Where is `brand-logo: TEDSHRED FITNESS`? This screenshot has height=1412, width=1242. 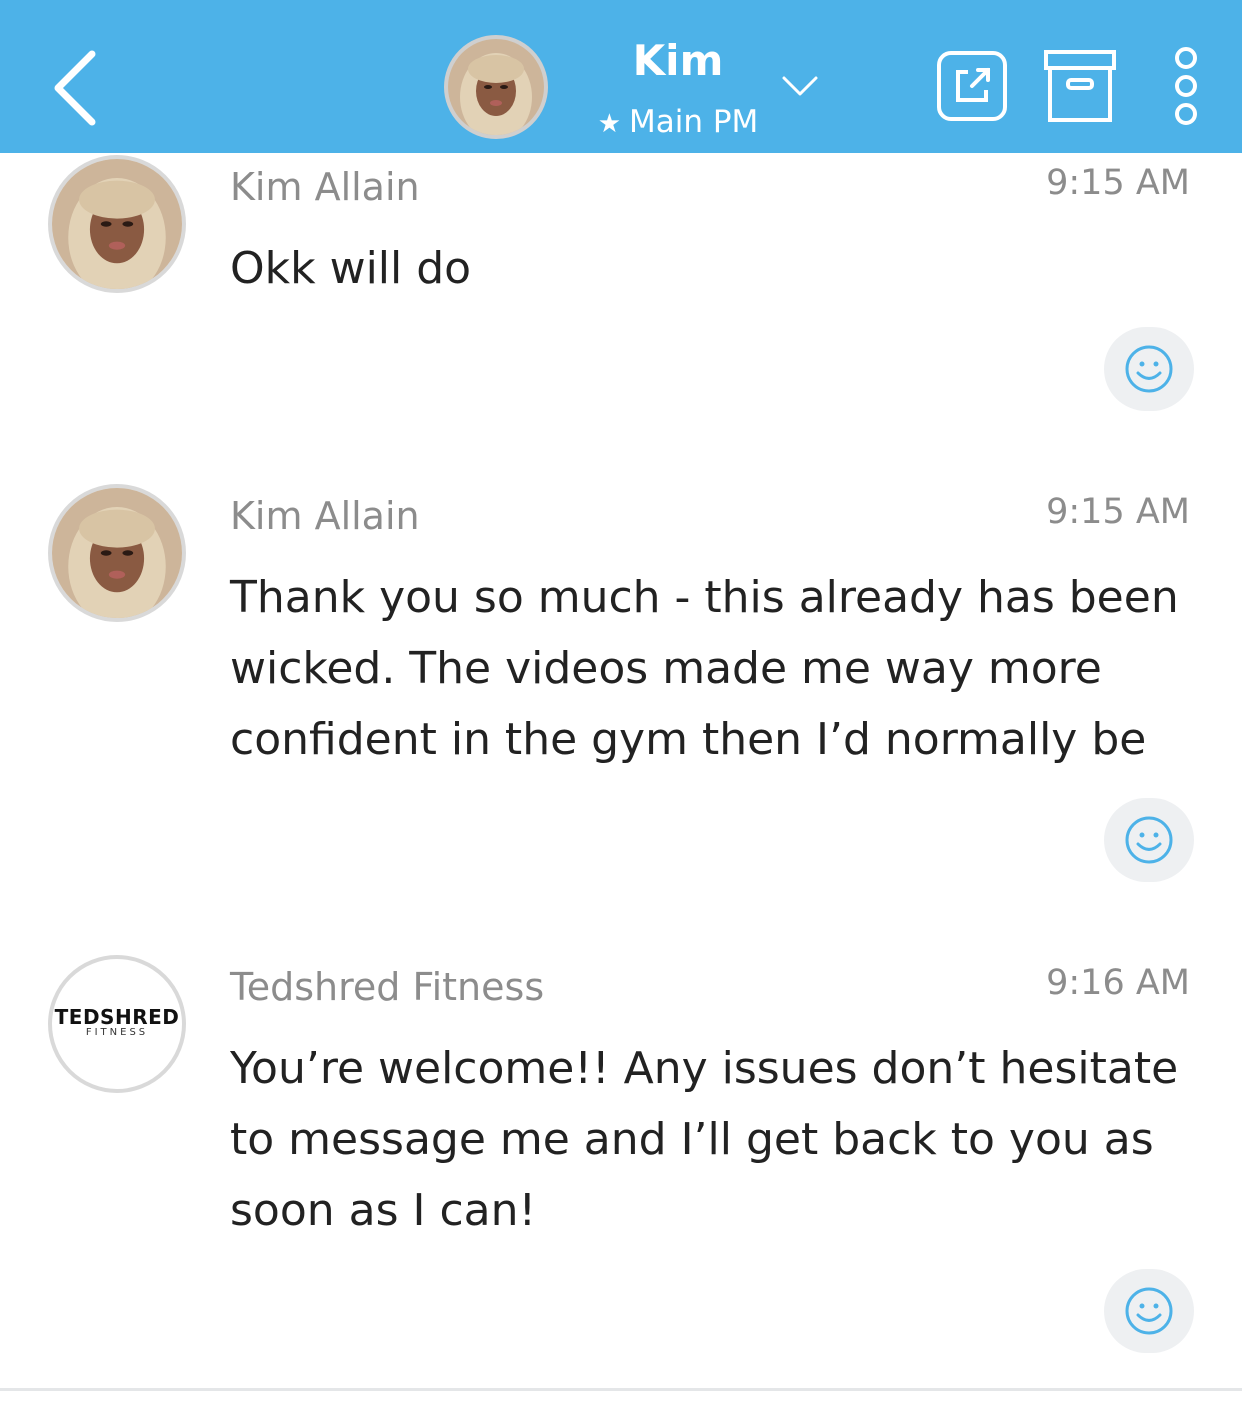
brand-logo: TEDSHRED FITNESS is located at coordinates (117, 1021).